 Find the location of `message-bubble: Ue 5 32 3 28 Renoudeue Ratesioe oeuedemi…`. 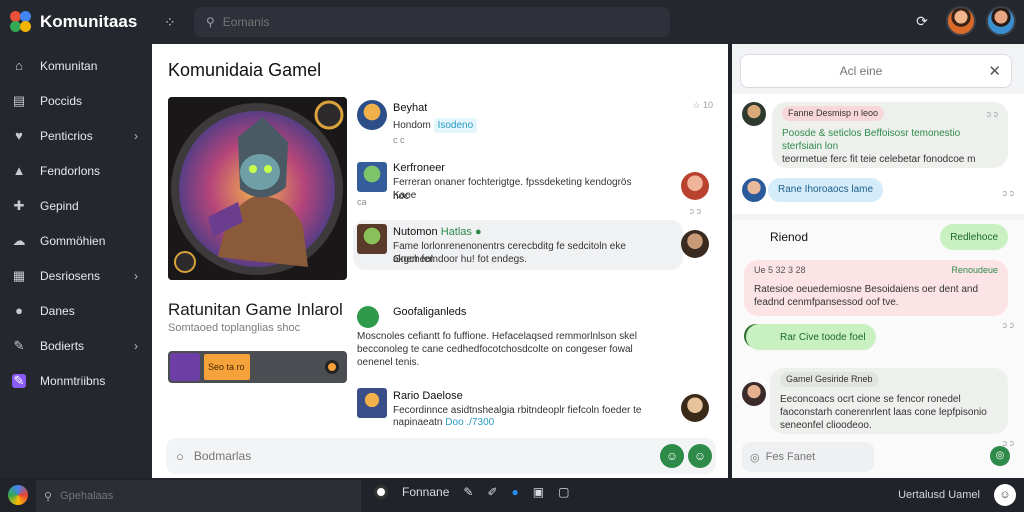

message-bubble: Ue 5 32 3 28 Renoudeue Ratesioe oeuedemi… is located at coordinates (876, 288).